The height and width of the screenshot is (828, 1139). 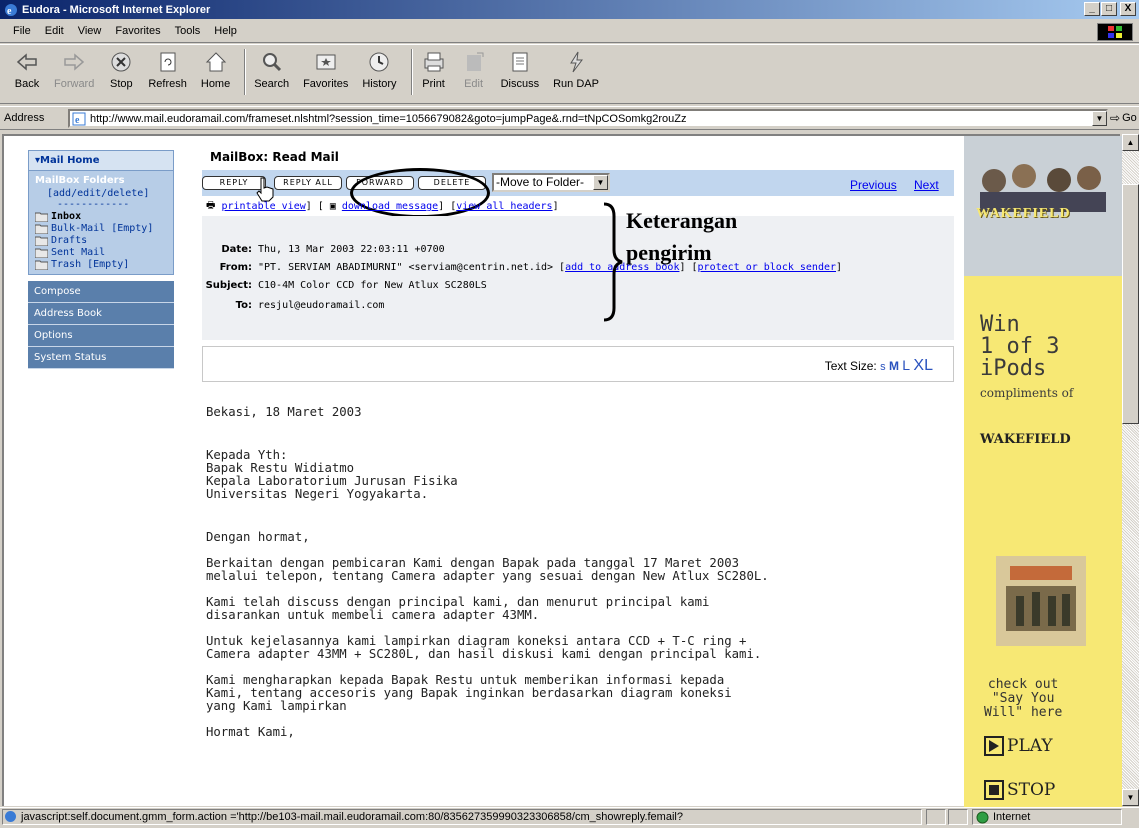 What do you see at coordinates (379, 62) in the screenshot?
I see `history-icon` at bounding box center [379, 62].